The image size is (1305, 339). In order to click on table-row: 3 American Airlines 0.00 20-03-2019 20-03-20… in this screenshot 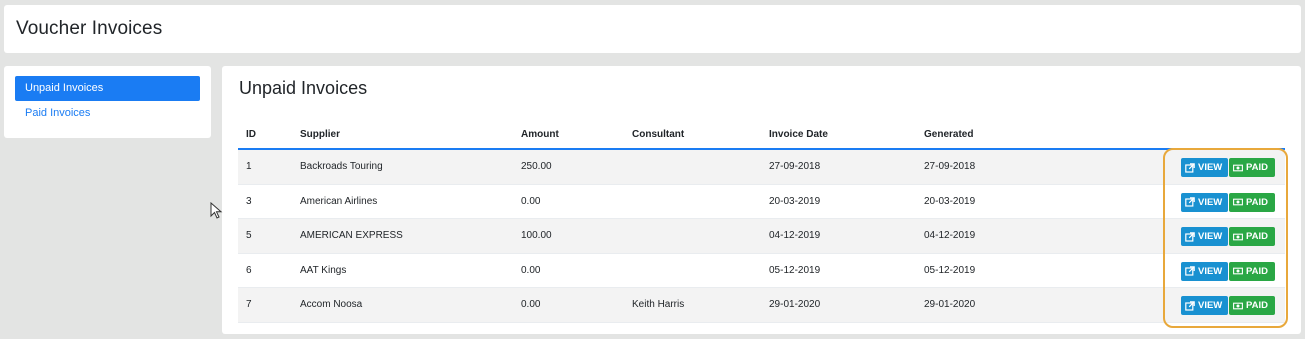, I will do `click(761, 202)`.